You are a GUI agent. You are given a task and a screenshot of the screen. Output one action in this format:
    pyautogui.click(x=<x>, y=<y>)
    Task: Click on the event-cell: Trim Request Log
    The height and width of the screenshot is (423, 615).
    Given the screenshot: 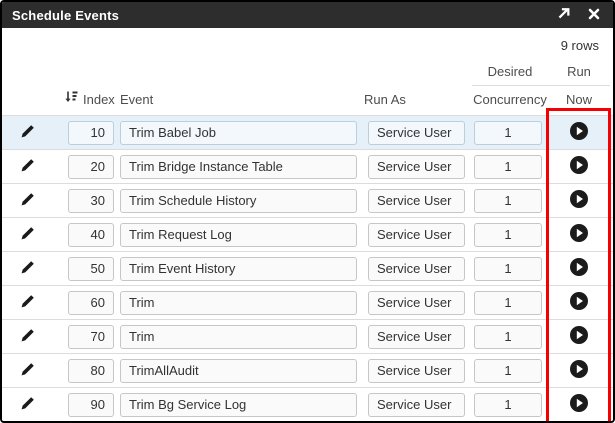 What is the action you would take?
    pyautogui.click(x=242, y=234)
    